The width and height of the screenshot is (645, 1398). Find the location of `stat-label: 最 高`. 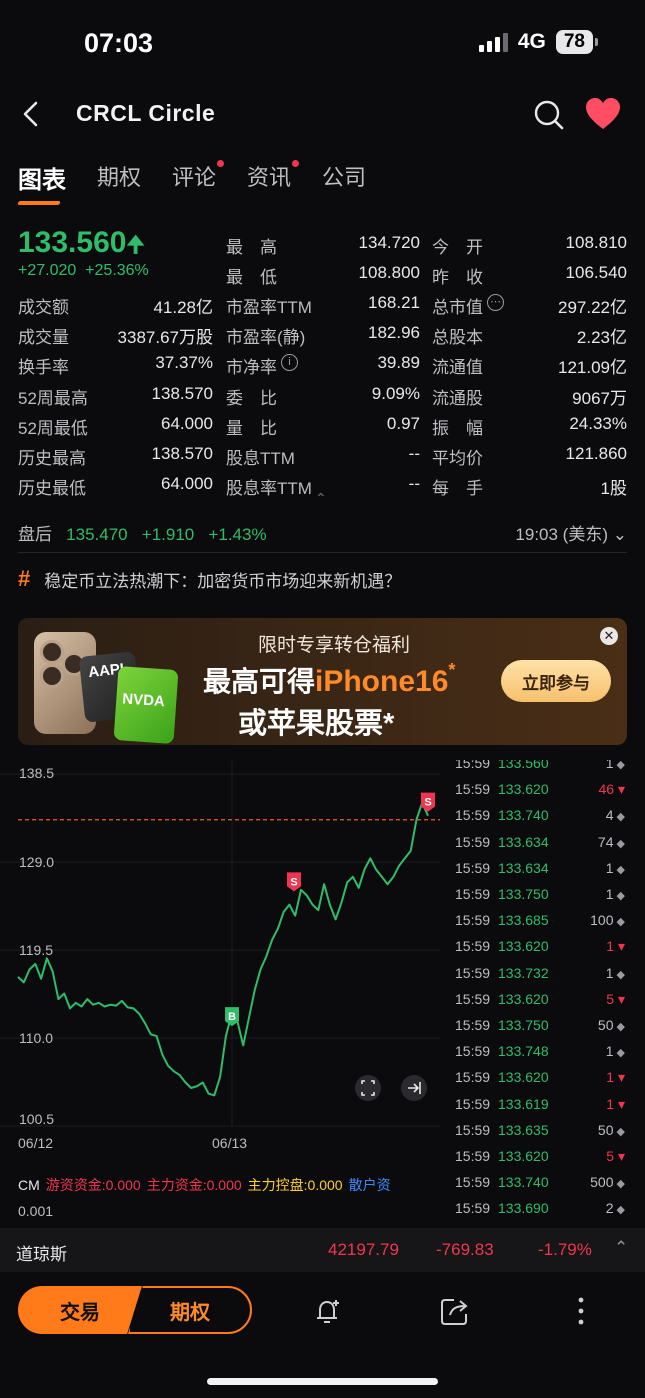

stat-label: 最 高 is located at coordinates (251, 247).